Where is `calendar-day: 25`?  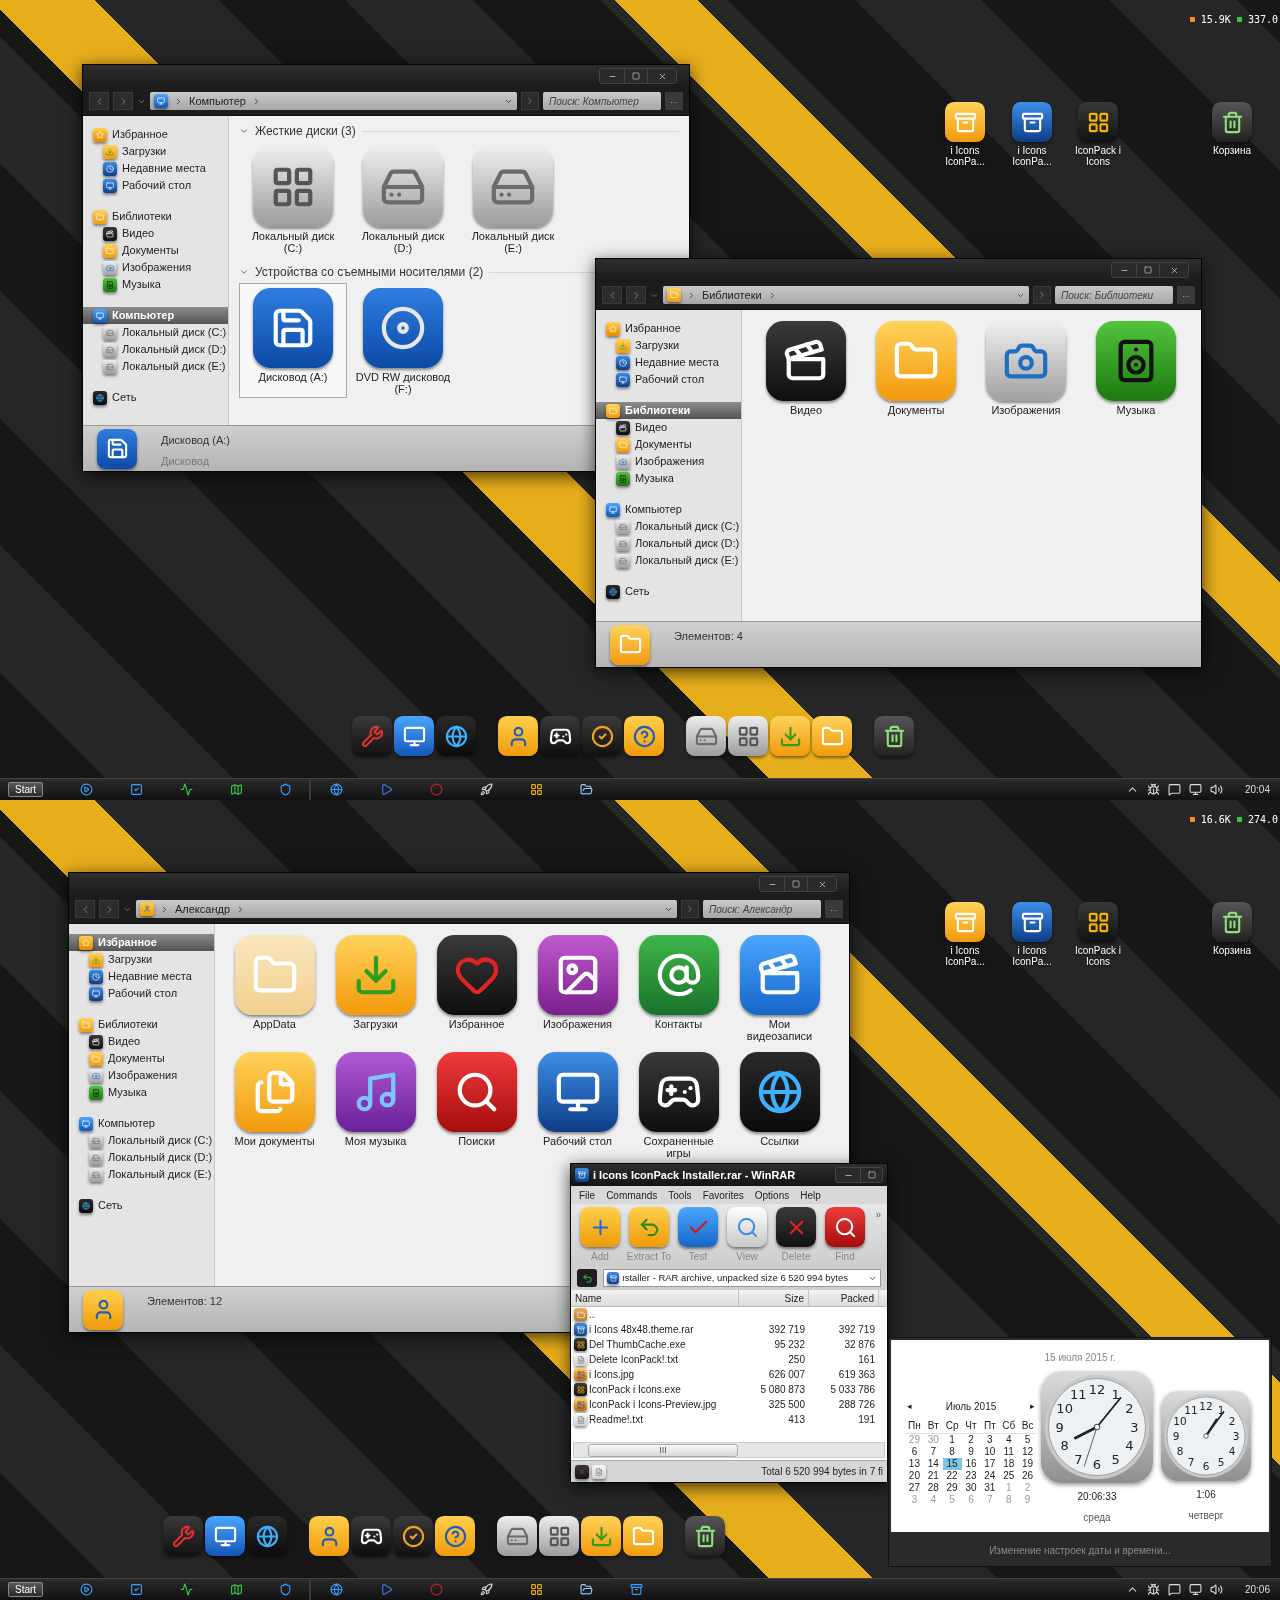
calendar-day: 25 is located at coordinates (1009, 1476).